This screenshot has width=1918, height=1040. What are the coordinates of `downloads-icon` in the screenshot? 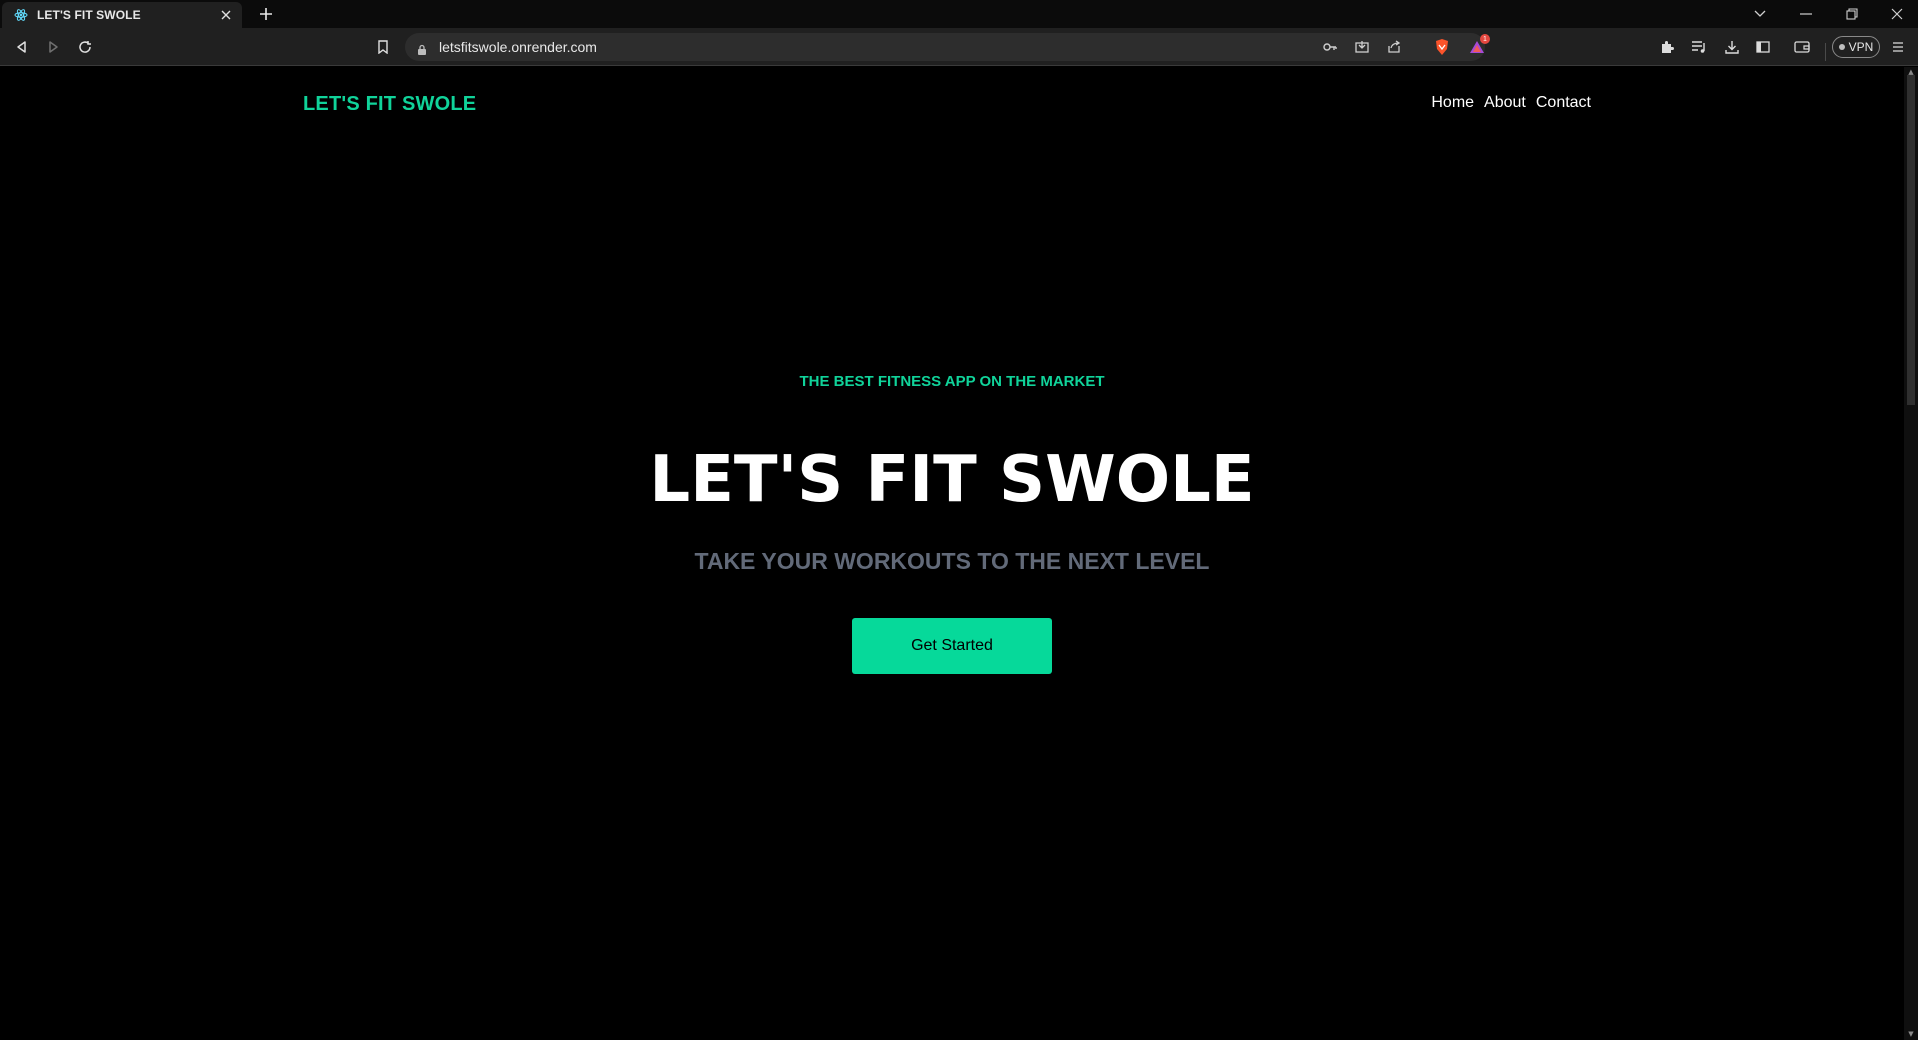 It's located at (1732, 47).